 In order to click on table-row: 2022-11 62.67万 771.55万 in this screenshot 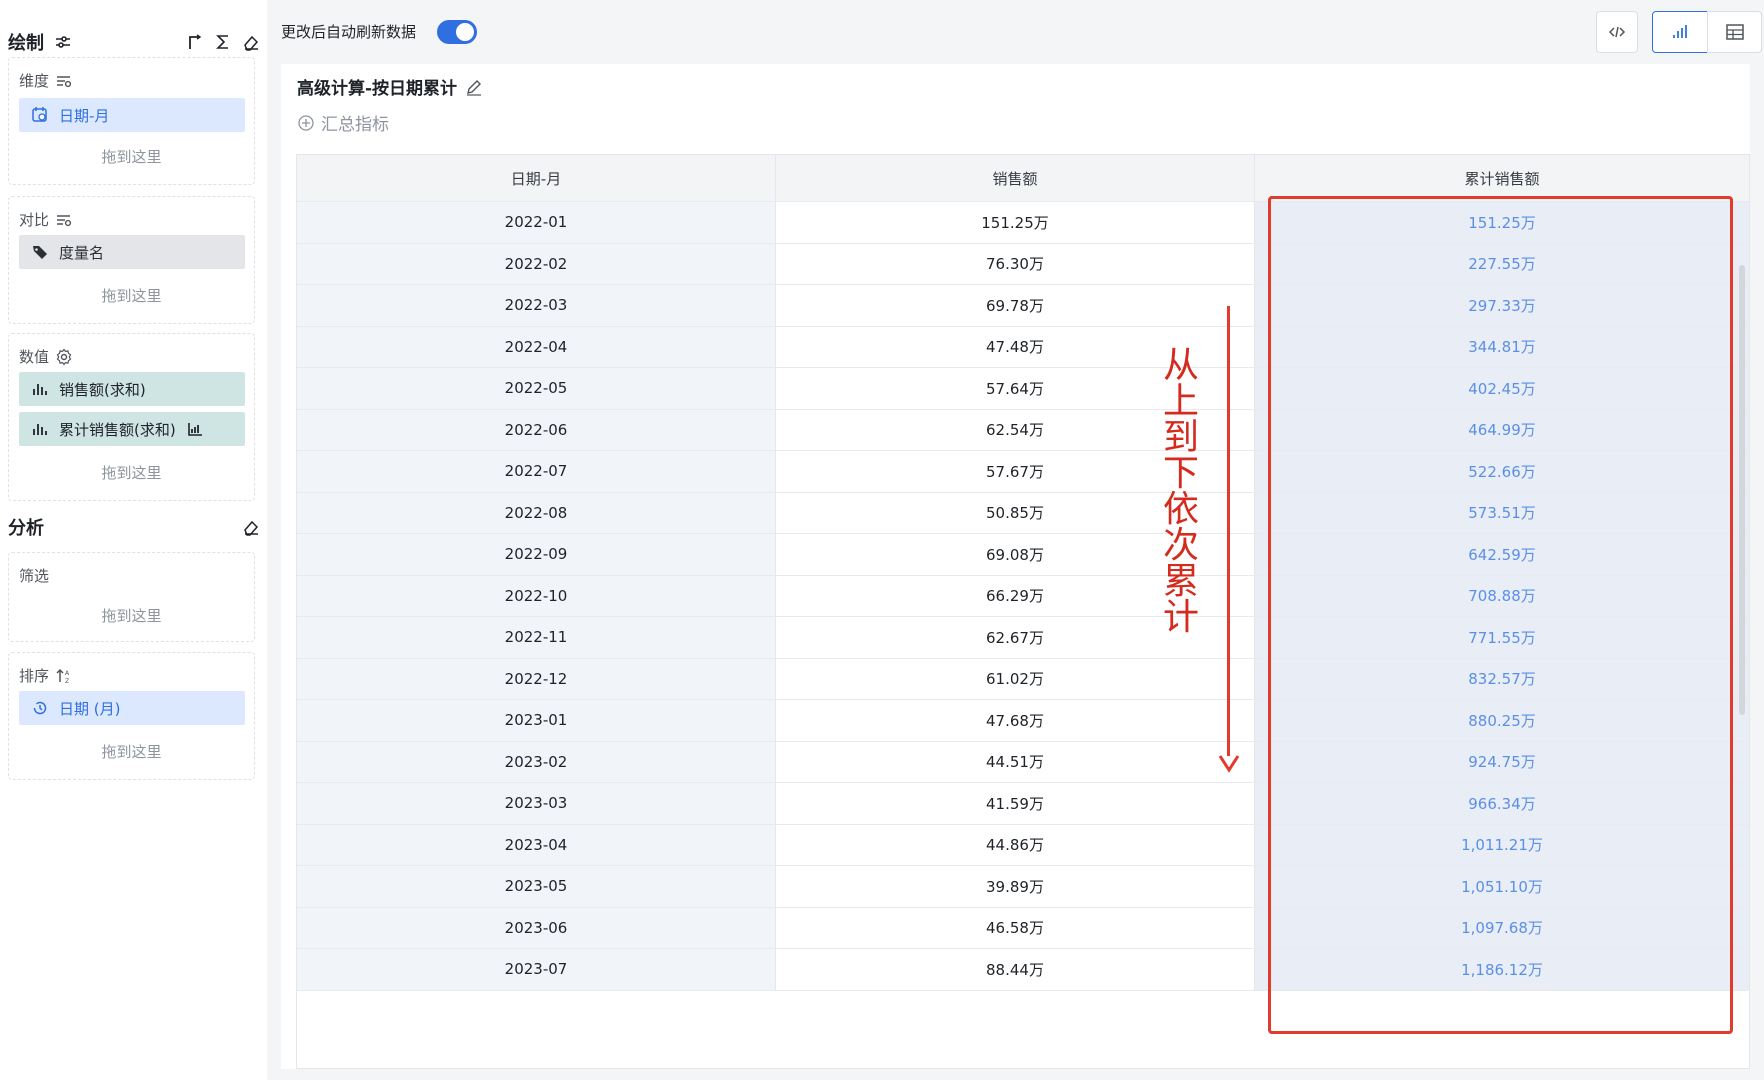, I will do `click(1023, 638)`.